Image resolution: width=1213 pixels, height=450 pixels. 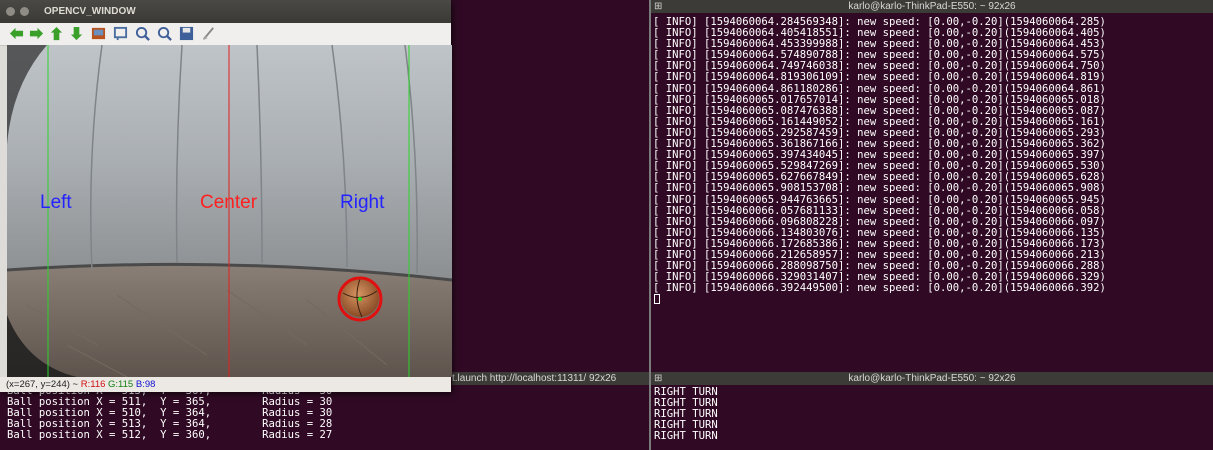 What do you see at coordinates (42, 384) in the screenshot?
I see `pixel-coords: (x=267, y=244) ~` at bounding box center [42, 384].